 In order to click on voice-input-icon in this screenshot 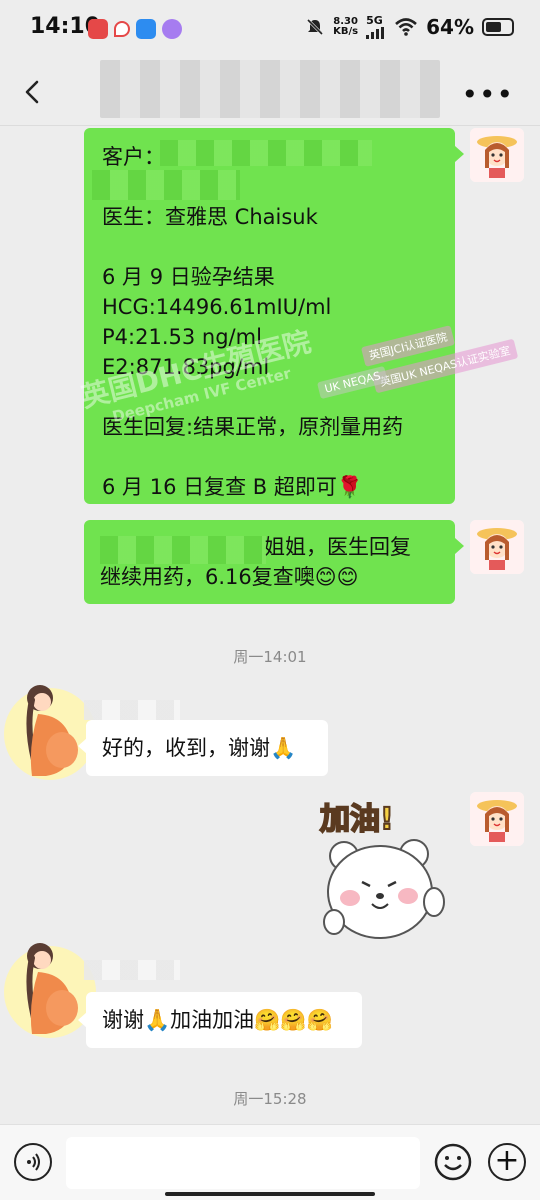, I will do `click(33, 1162)`.